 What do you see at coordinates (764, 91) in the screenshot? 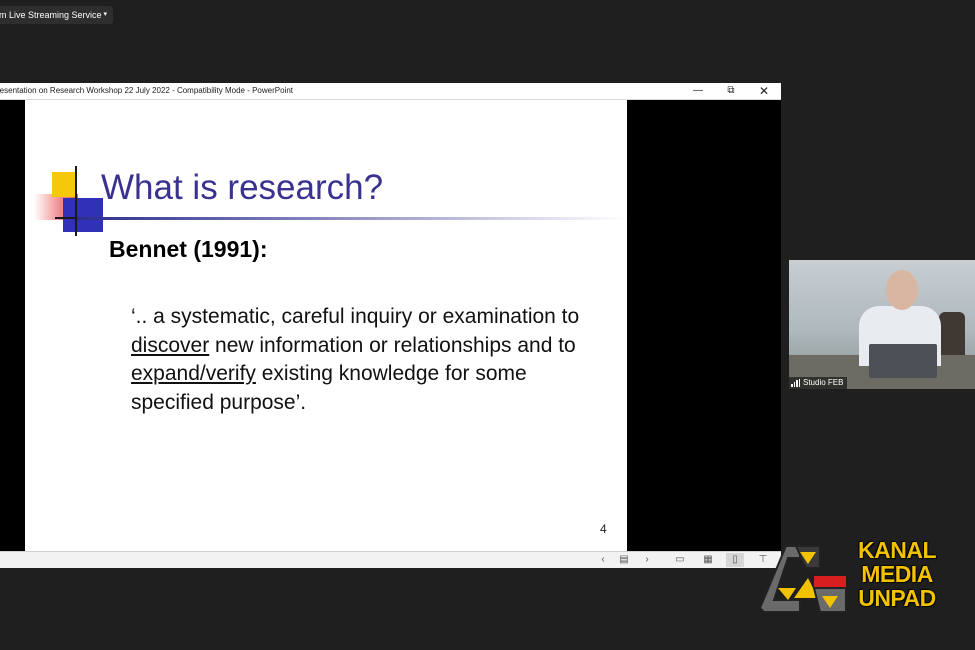
I see `close-button: ✕` at bounding box center [764, 91].